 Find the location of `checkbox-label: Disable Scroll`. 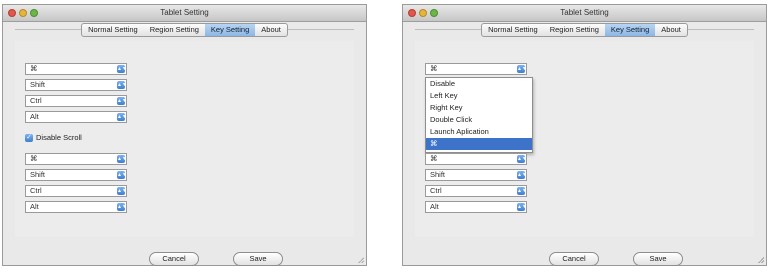

checkbox-label: Disable Scroll is located at coordinates (59, 137).